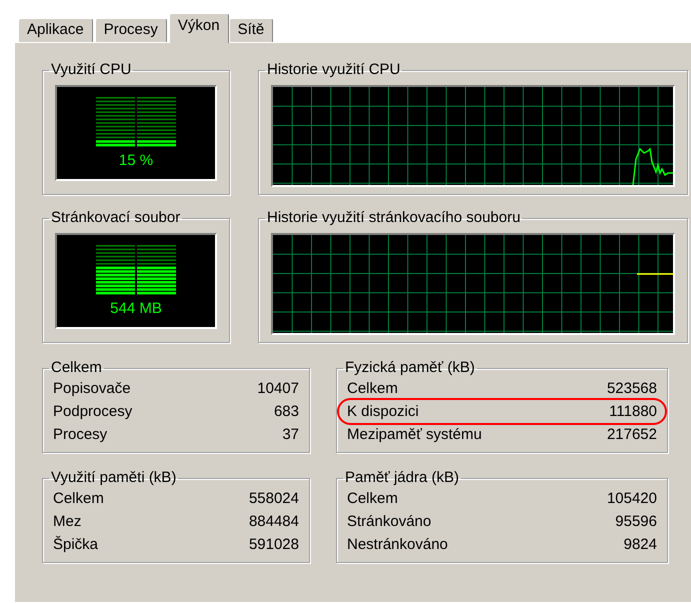 Image resolution: width=691 pixels, height=603 pixels. What do you see at coordinates (414, 435) in the screenshot?
I see `stat-label: Mezipaměť systému` at bounding box center [414, 435].